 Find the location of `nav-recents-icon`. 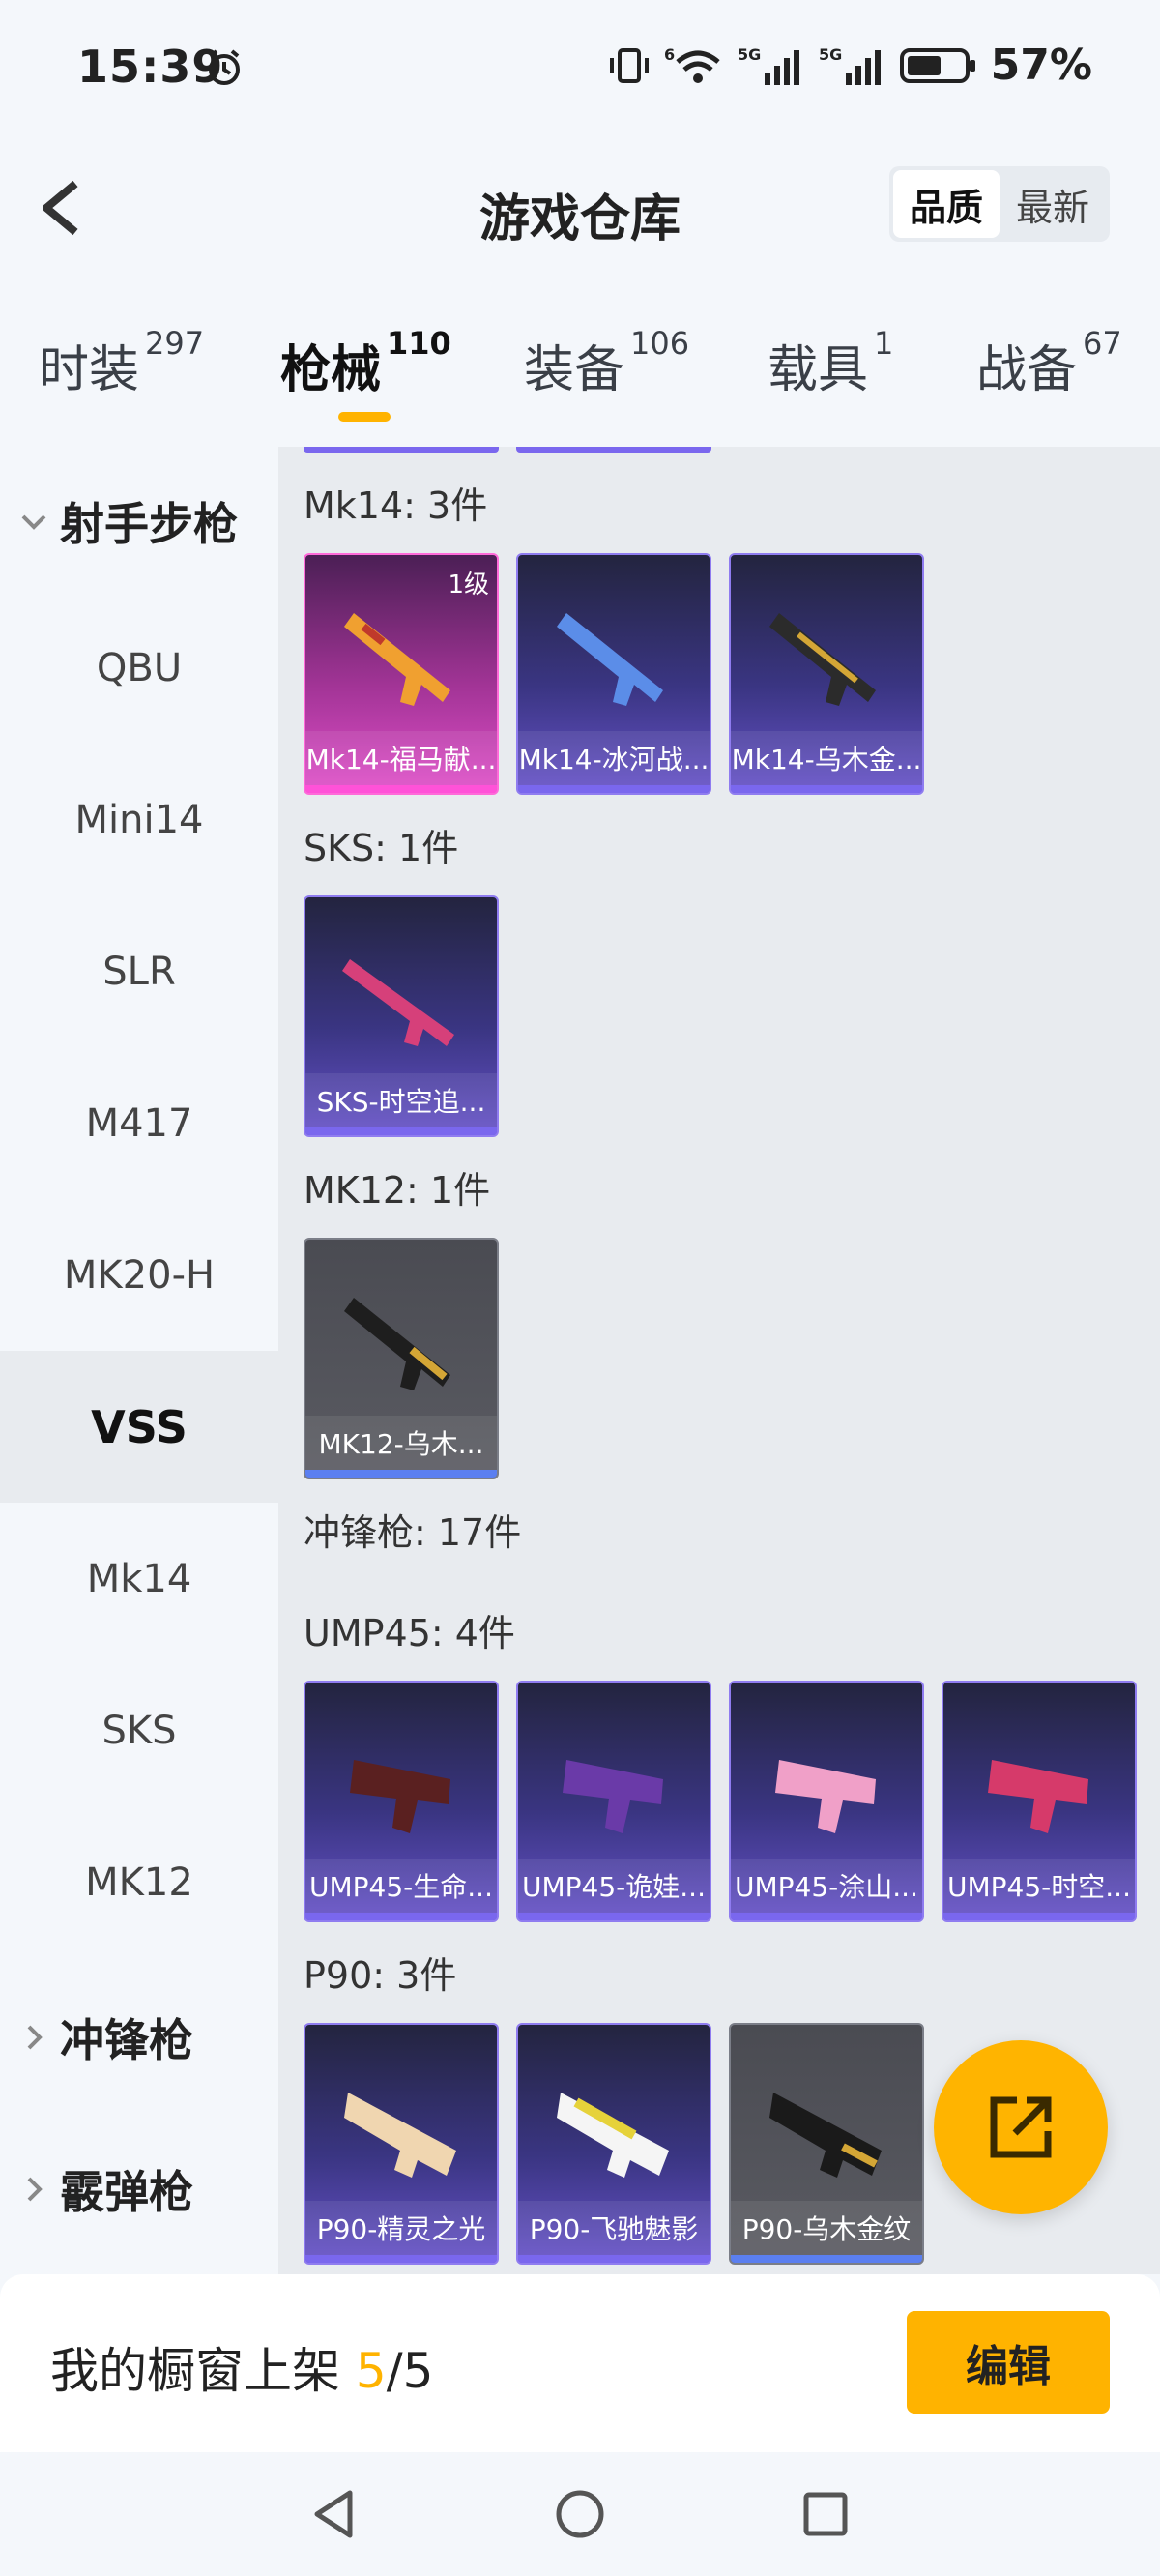

nav-recents-icon is located at coordinates (826, 2514).